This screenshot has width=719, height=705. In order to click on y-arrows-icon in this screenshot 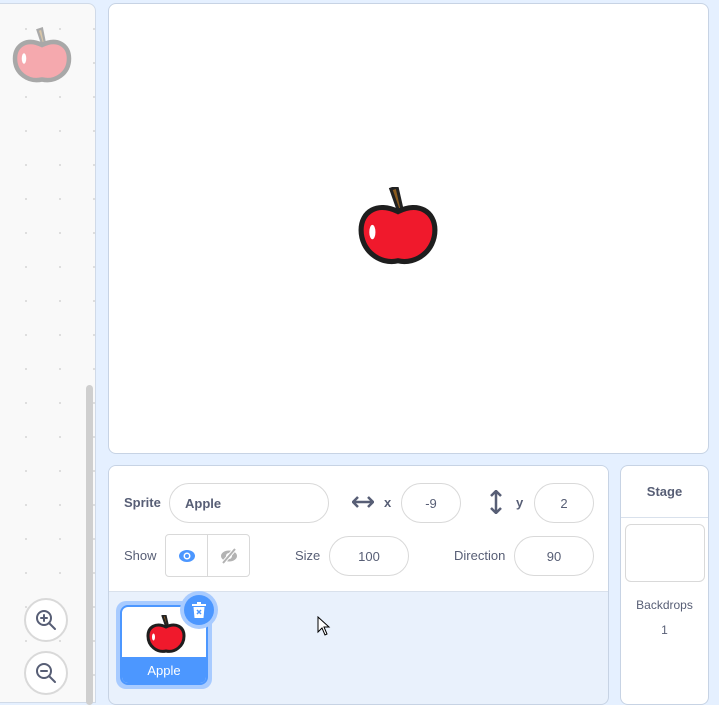, I will do `click(496, 502)`.